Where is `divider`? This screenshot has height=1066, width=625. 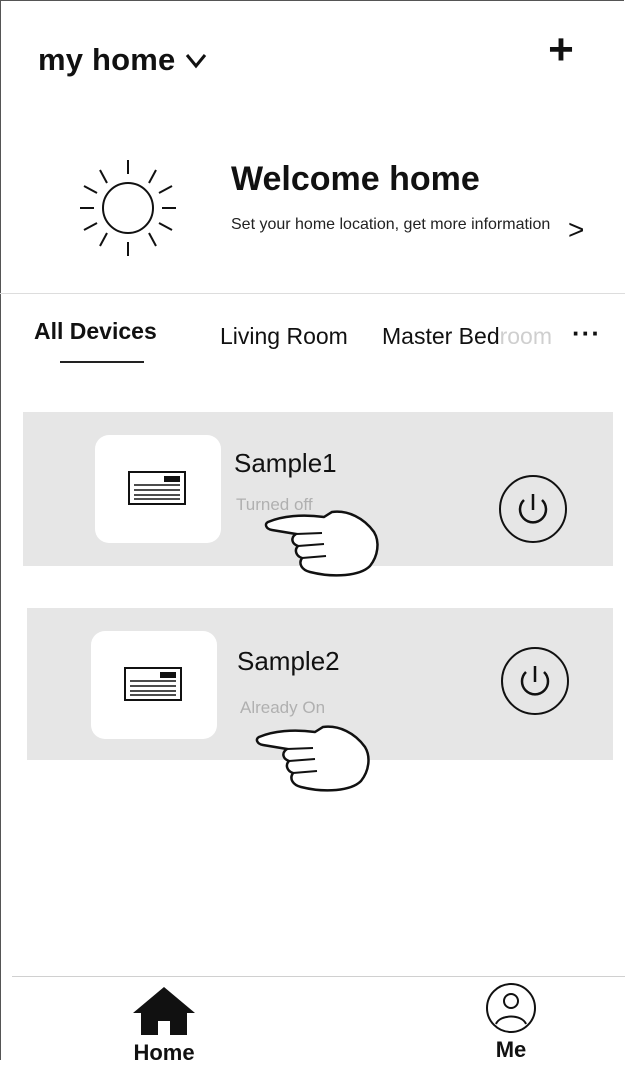 divider is located at coordinates (312, 293).